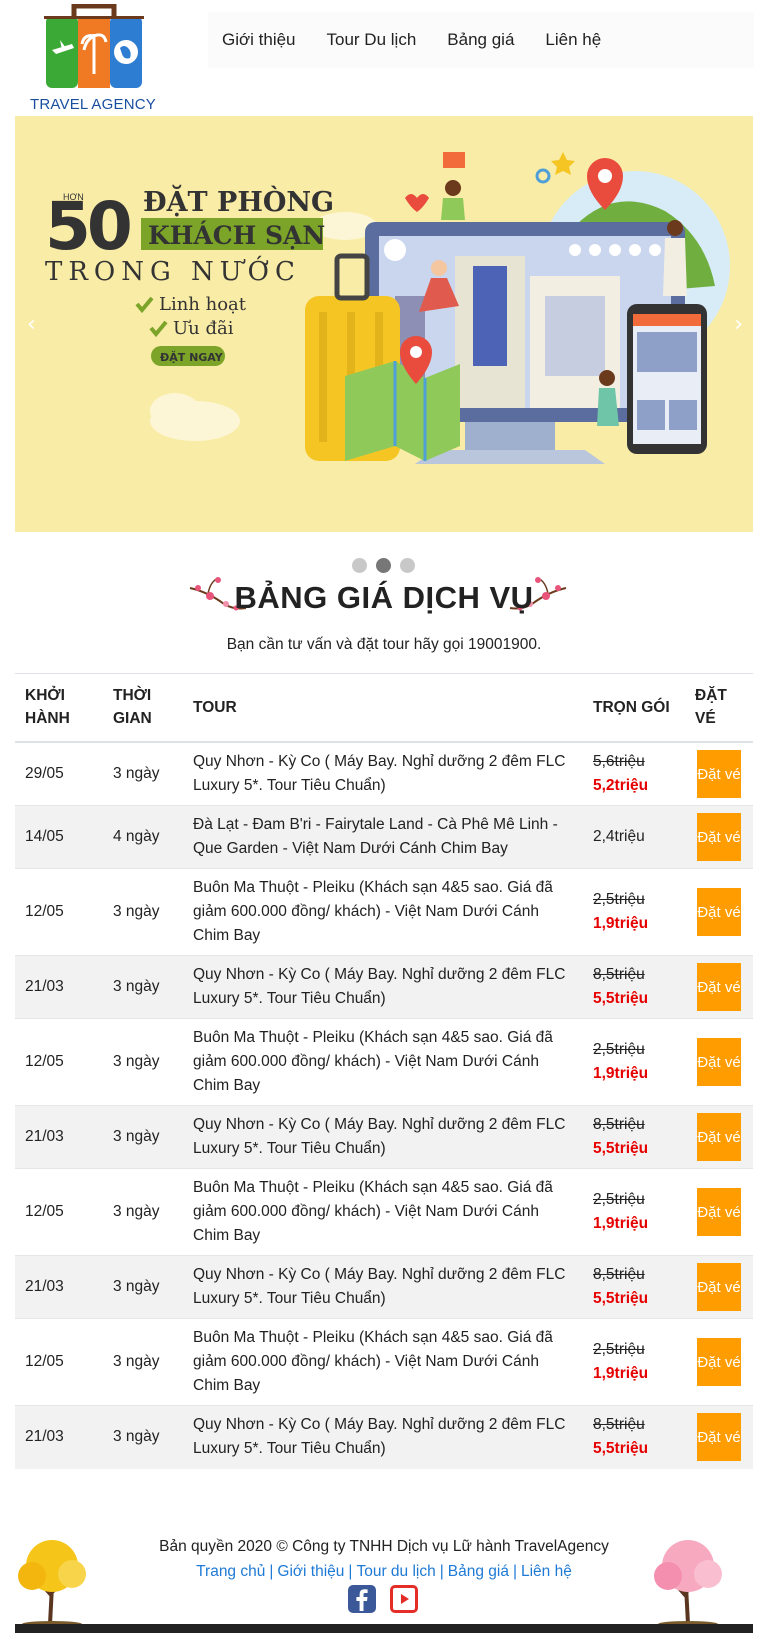 The width and height of the screenshot is (768, 1633). I want to click on nav-item-tour-du-lich: Tour Du lịch, so click(372, 40).